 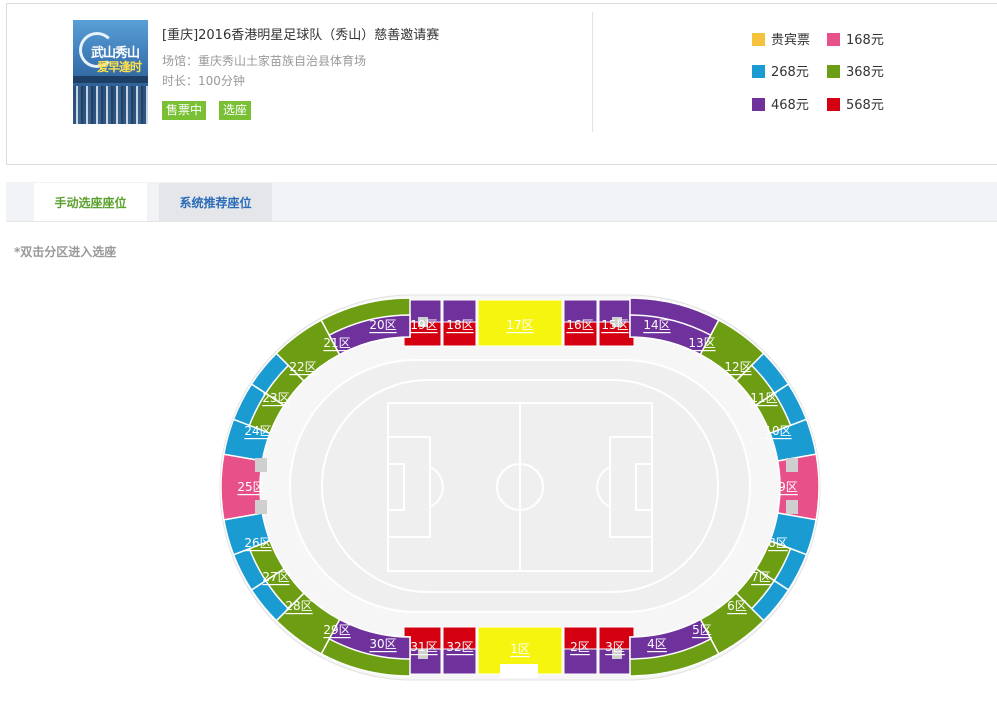 I want to click on zone-label-27: 27区, so click(x=275, y=577).